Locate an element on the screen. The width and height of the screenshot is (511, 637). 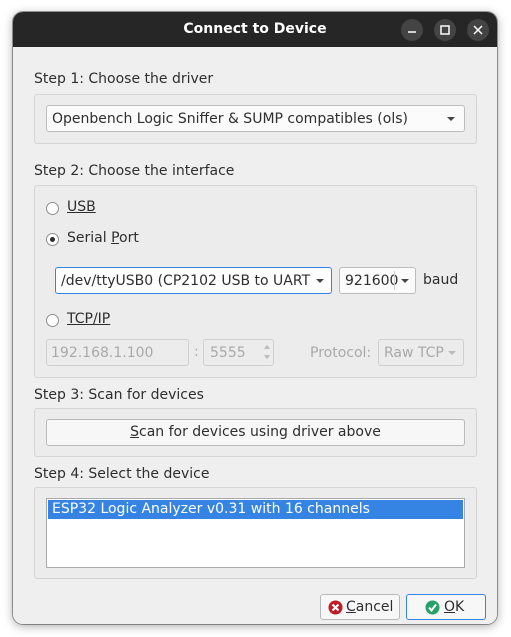
tcp-port-value: 5555 is located at coordinates (228, 353).